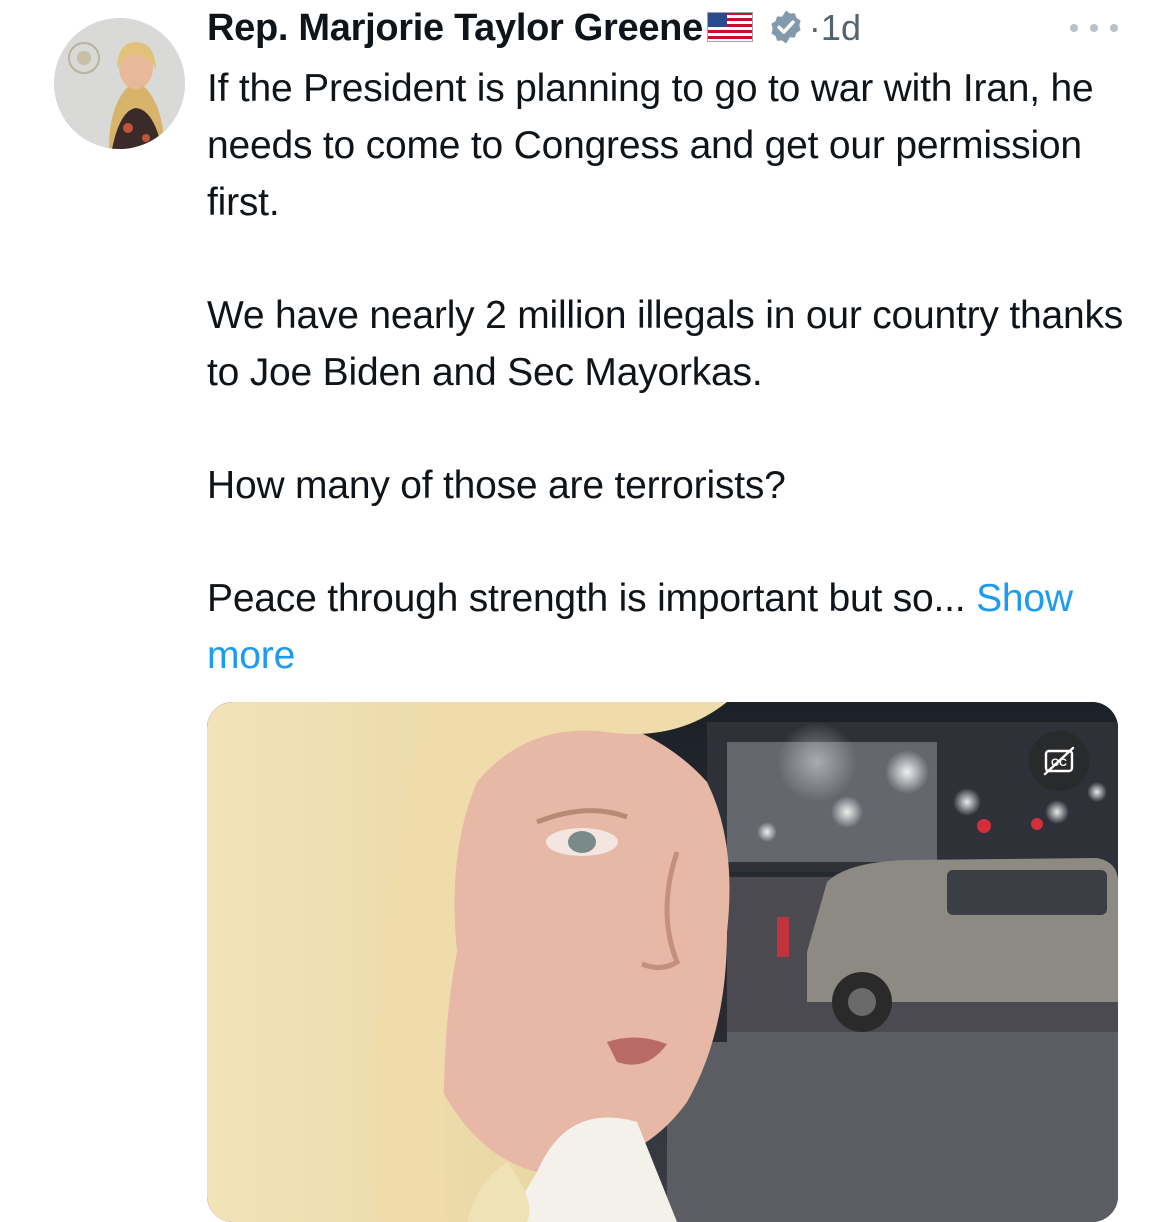  Describe the element at coordinates (729, 29) in the screenshot. I see `us-flag-icon` at that location.